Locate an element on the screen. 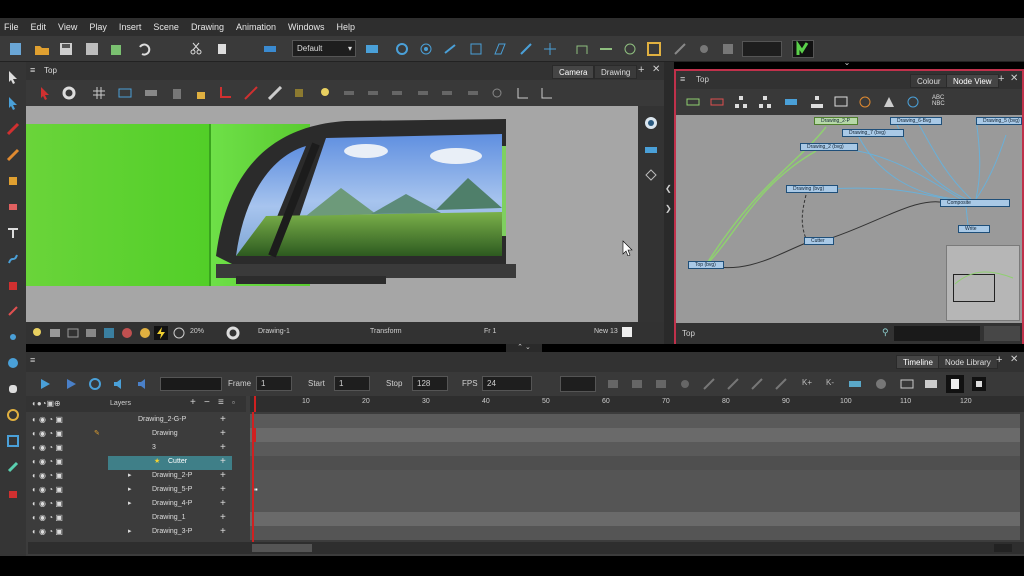  node-icon is located at coordinates (717, 102).